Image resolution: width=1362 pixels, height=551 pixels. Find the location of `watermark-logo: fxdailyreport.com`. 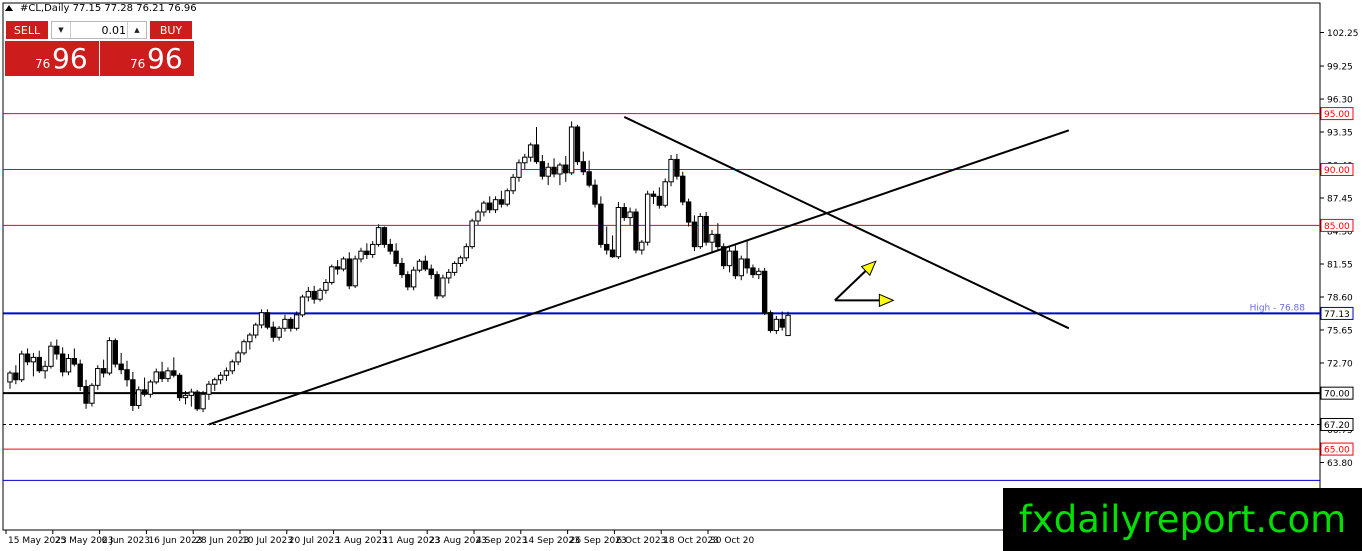

watermark-logo: fxdailyreport.com is located at coordinates (1182, 519).